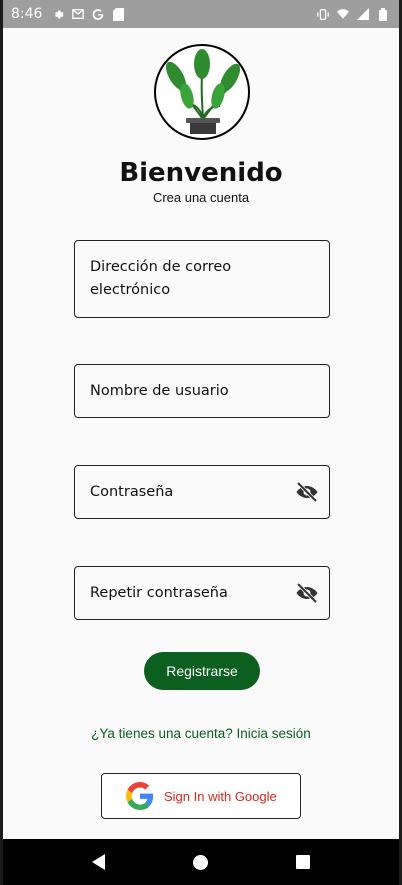 The height and width of the screenshot is (885, 402). I want to click on status-left-icons, so click(88, 14).